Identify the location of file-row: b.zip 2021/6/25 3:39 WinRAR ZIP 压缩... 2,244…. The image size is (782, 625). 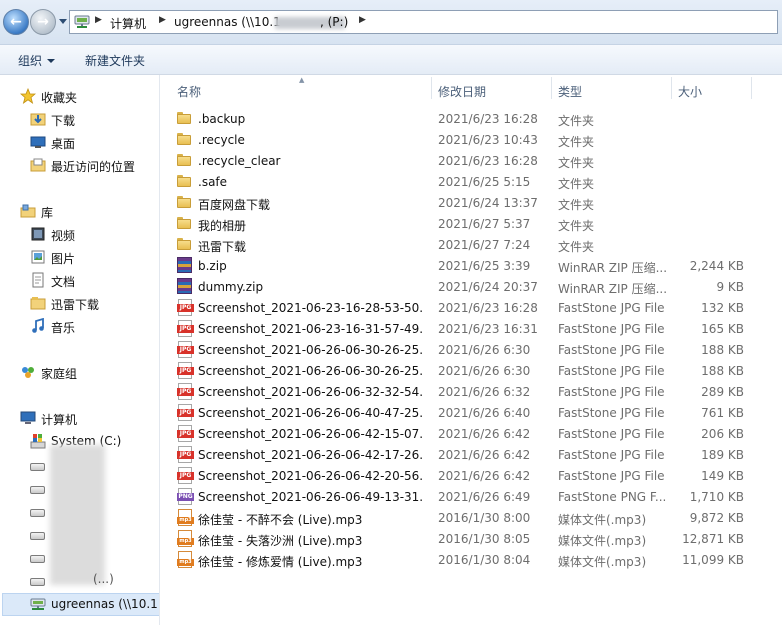
(460, 265).